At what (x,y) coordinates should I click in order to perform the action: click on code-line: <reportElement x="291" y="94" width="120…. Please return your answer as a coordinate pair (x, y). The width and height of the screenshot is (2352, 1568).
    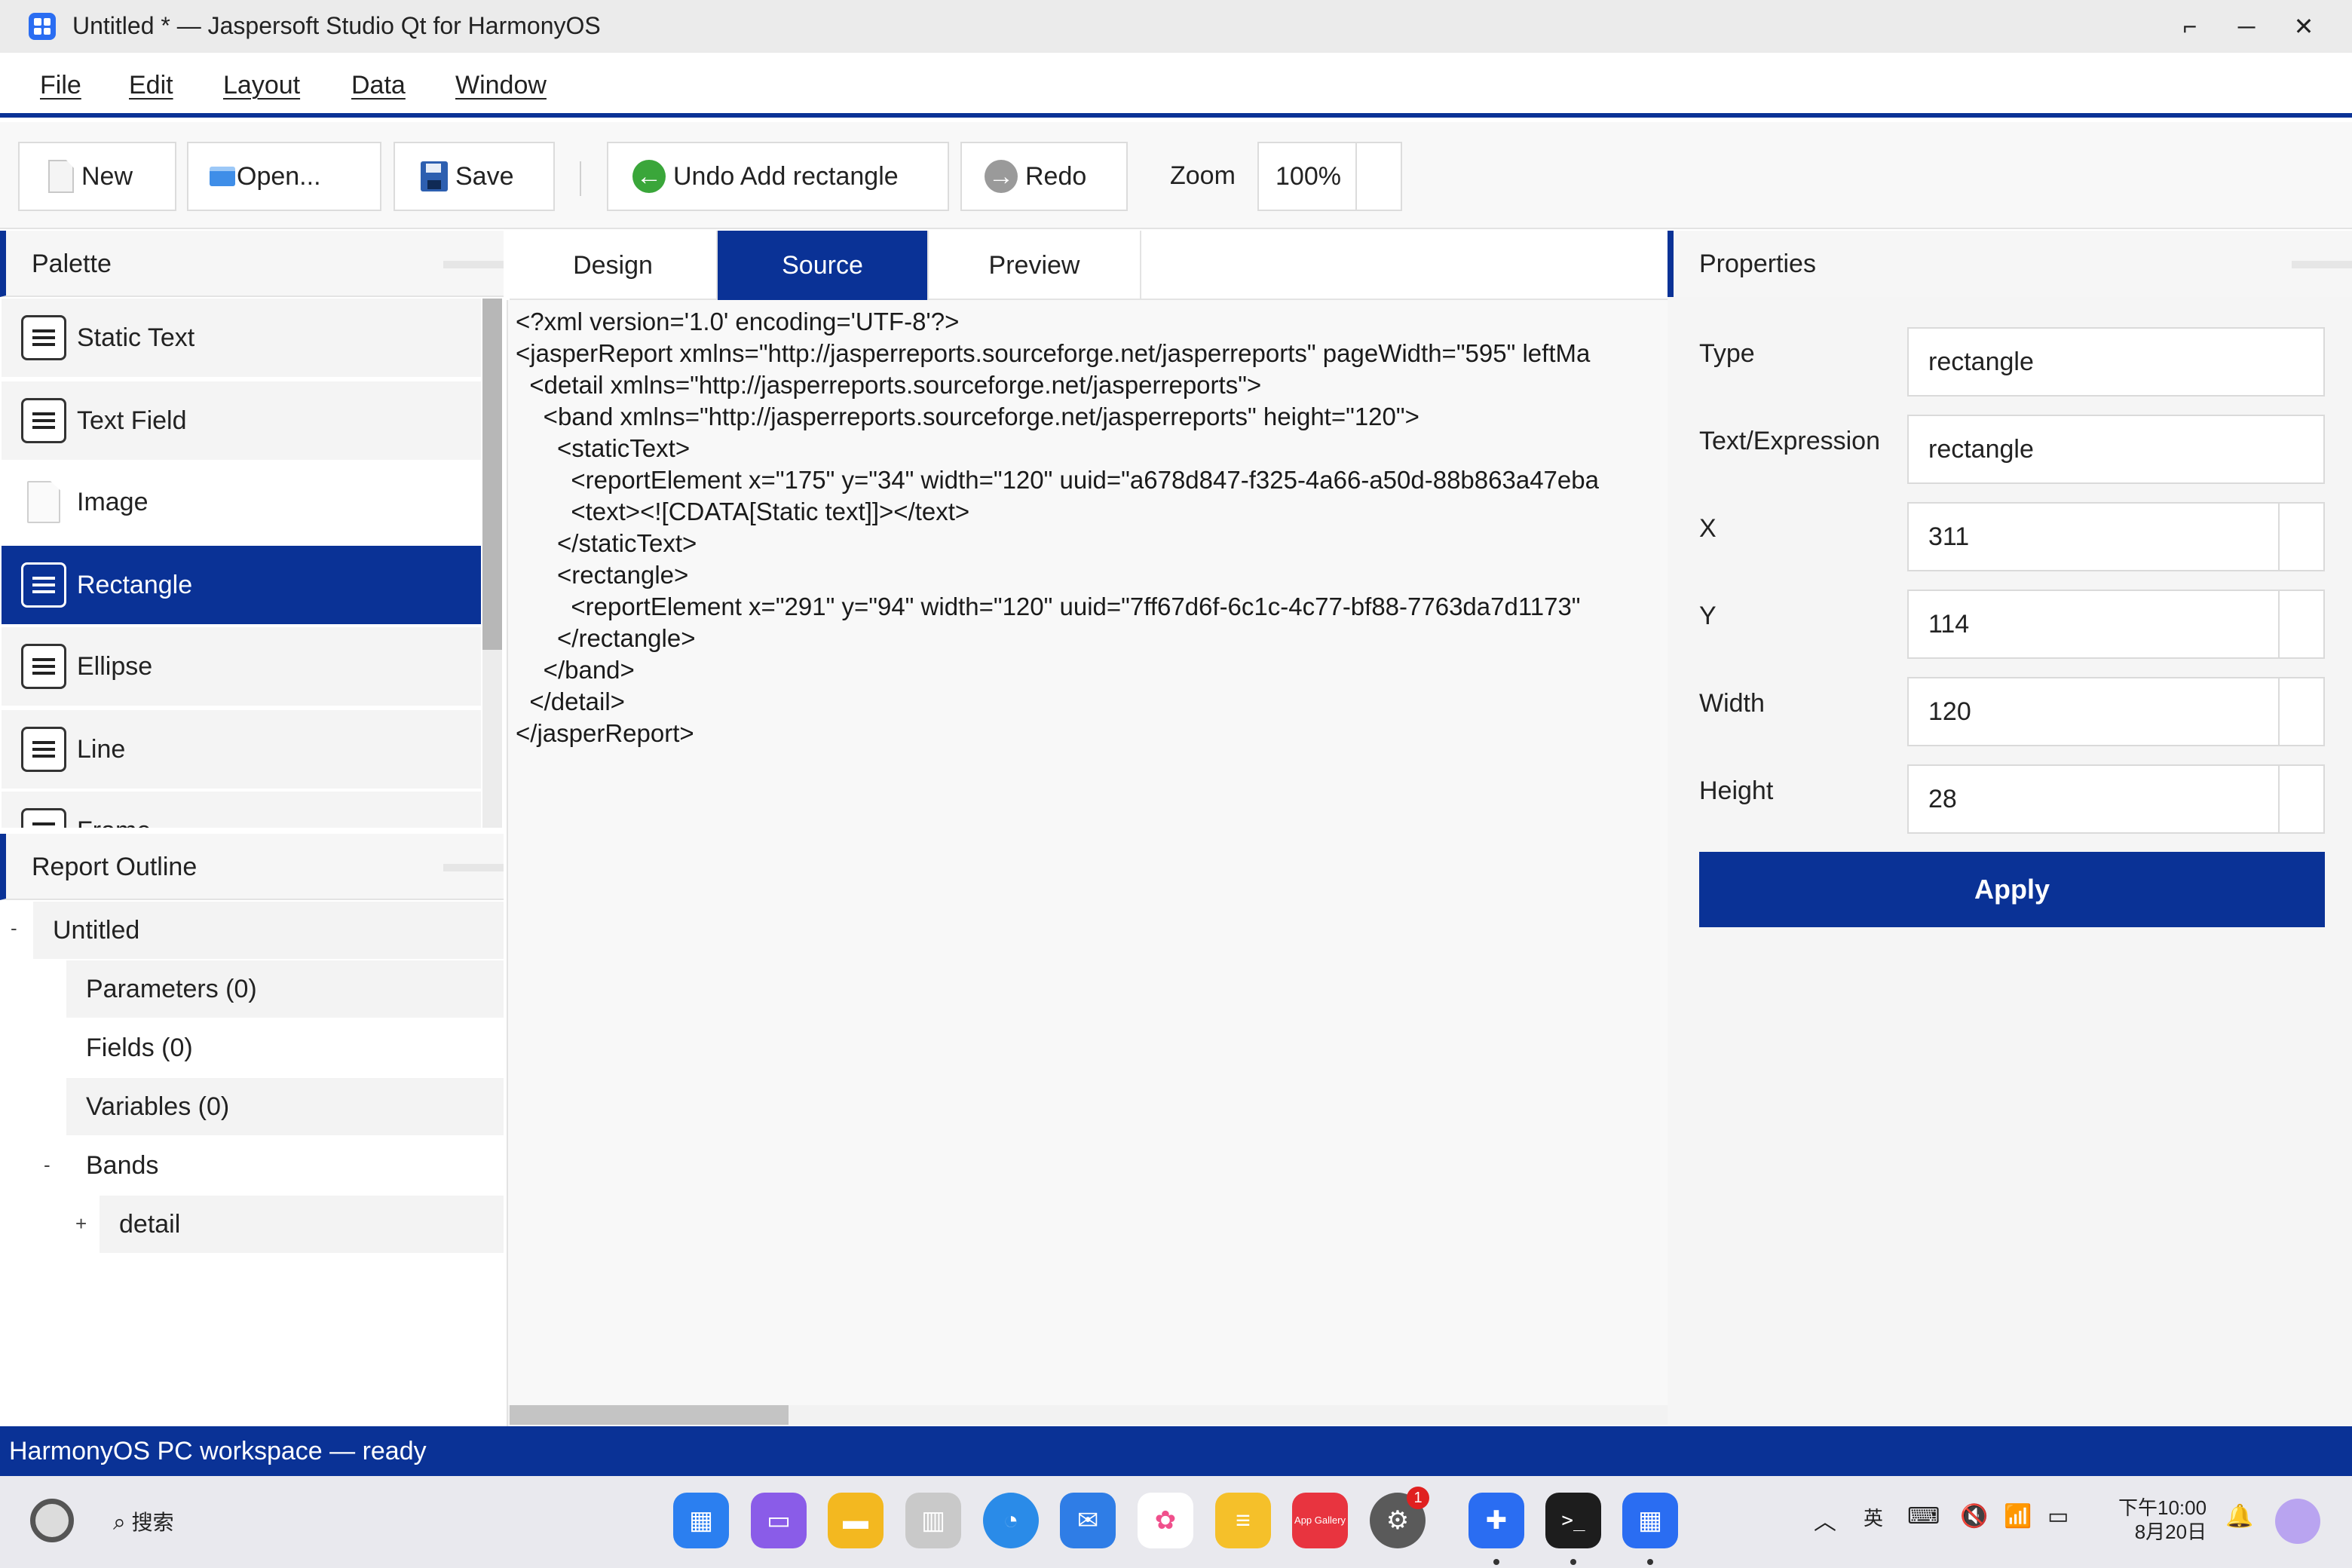
    Looking at the image, I should click on (1048, 606).